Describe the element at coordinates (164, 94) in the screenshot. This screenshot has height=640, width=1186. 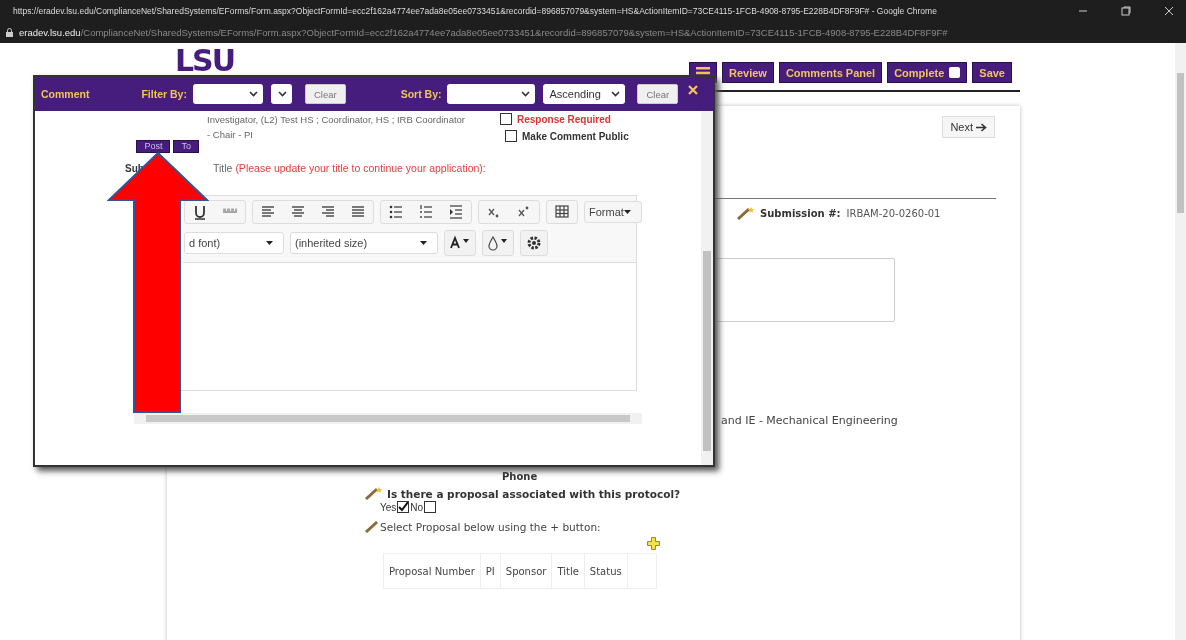
I see `filter-label: Filter By:` at that location.